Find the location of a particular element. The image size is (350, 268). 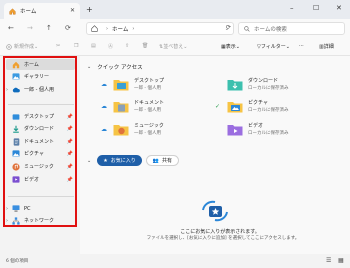

breadcrumb-home: ホーム is located at coordinates (120, 29).